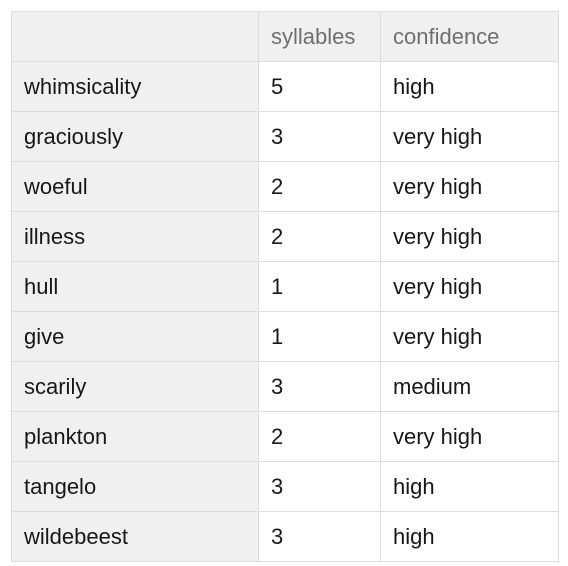 The height and width of the screenshot is (566, 568). What do you see at coordinates (319, 36) in the screenshot?
I see `column-header-syllables: syllables` at bounding box center [319, 36].